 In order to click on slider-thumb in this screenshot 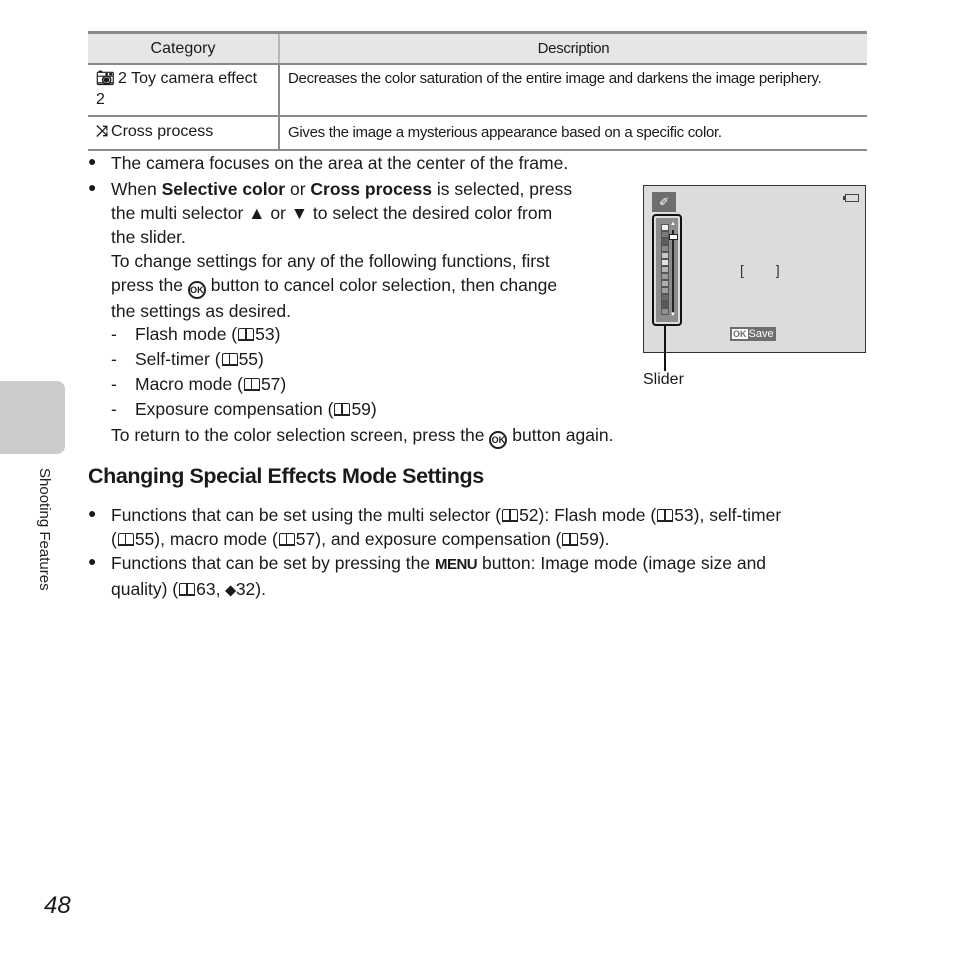, I will do `click(673, 237)`.